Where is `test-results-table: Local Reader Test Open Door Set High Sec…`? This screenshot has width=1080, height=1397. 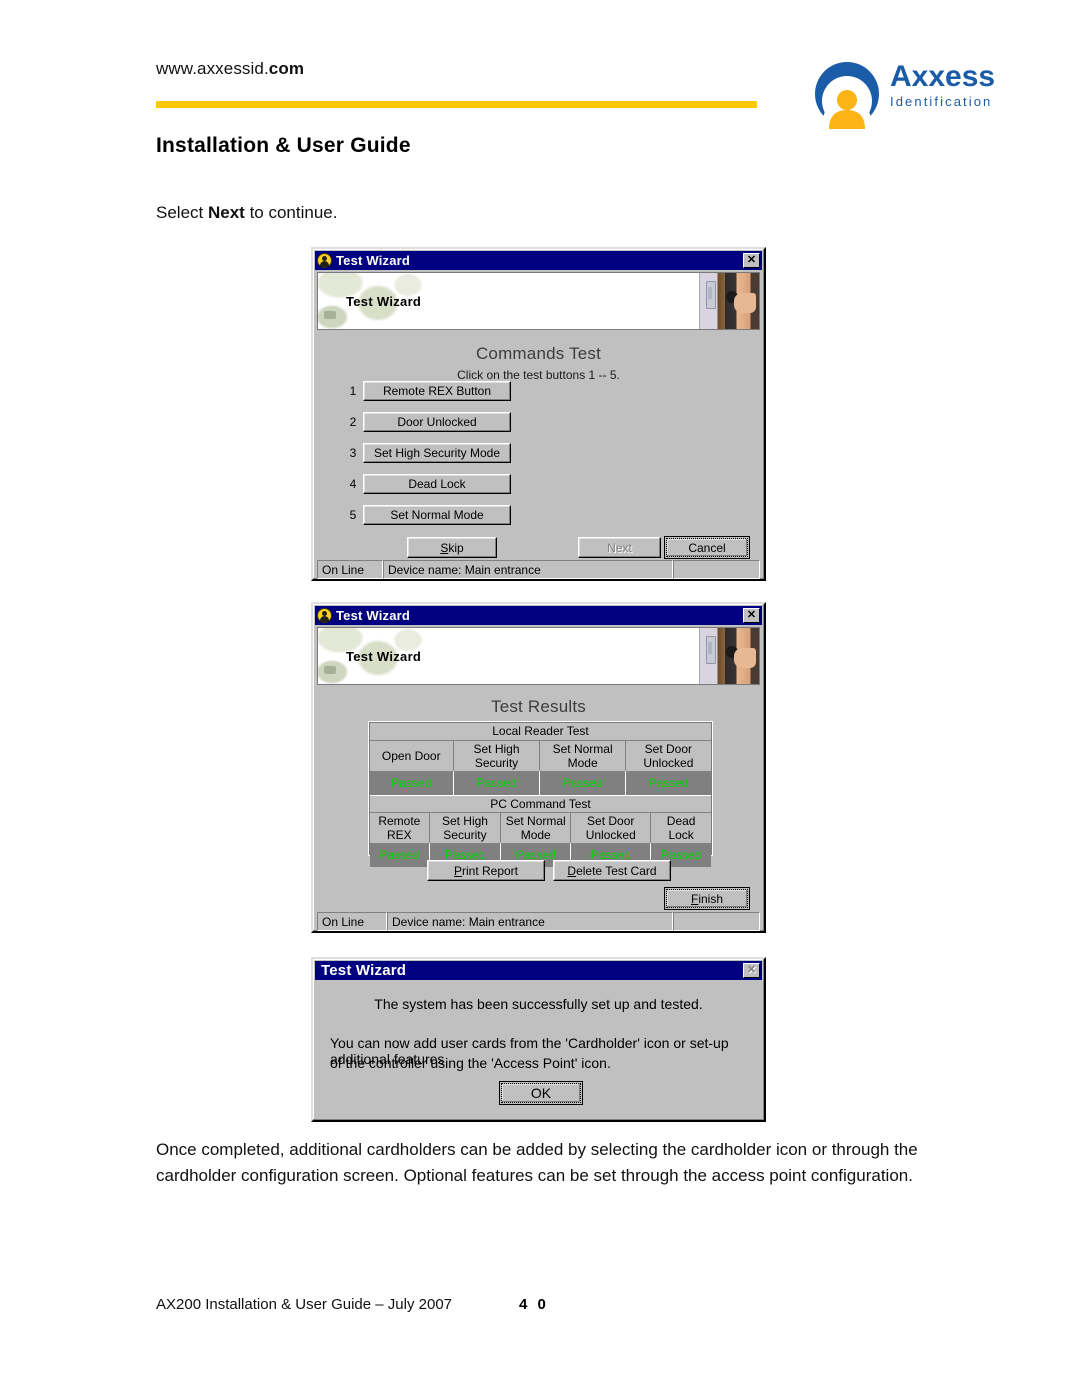
test-results-table: Local Reader Test Open Door Set High Sec… is located at coordinates (540, 794).